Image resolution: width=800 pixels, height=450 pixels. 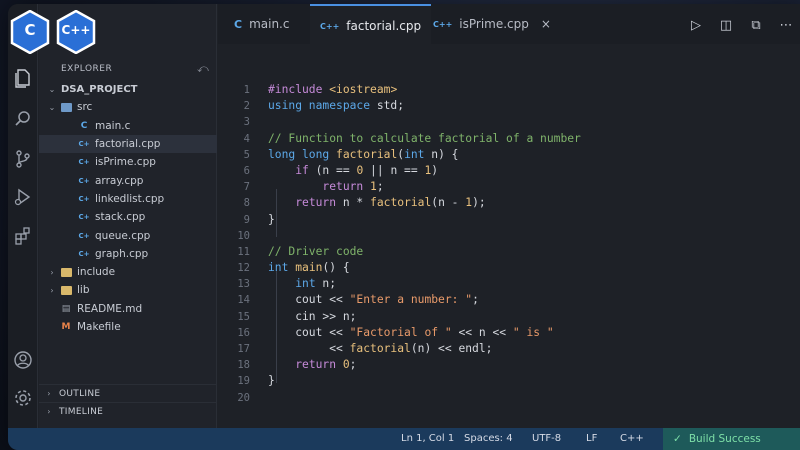 What do you see at coordinates (316, 251) in the screenshot?
I see `code-line: // Driver code` at bounding box center [316, 251].